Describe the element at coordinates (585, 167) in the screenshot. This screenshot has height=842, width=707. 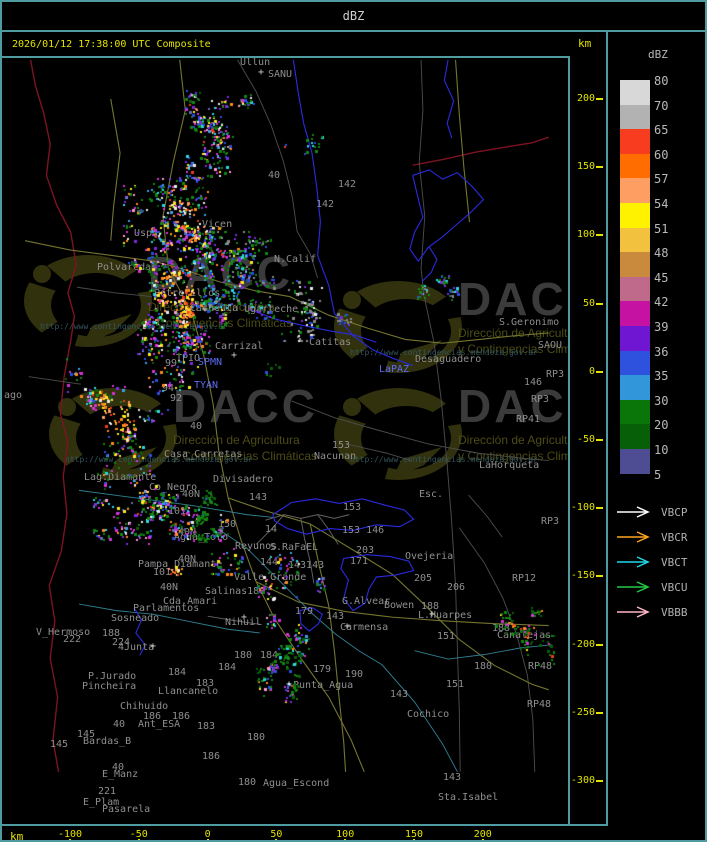
I see `y-tick-label: 150` at that location.